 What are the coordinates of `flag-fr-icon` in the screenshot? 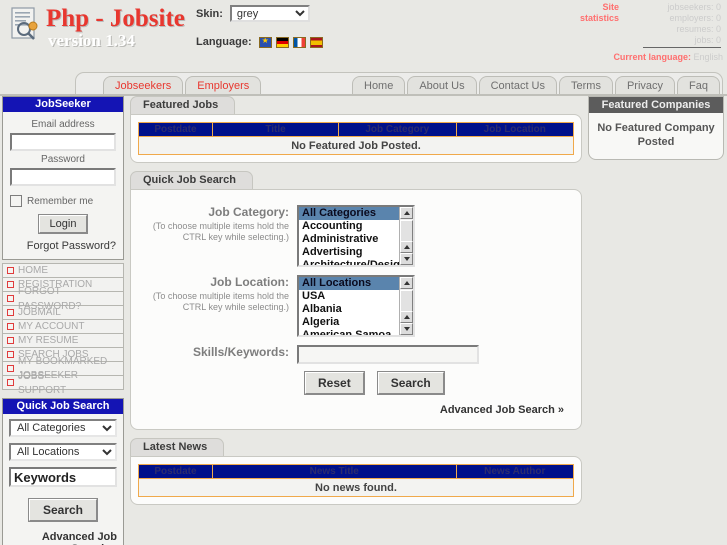 It's located at (299, 42).